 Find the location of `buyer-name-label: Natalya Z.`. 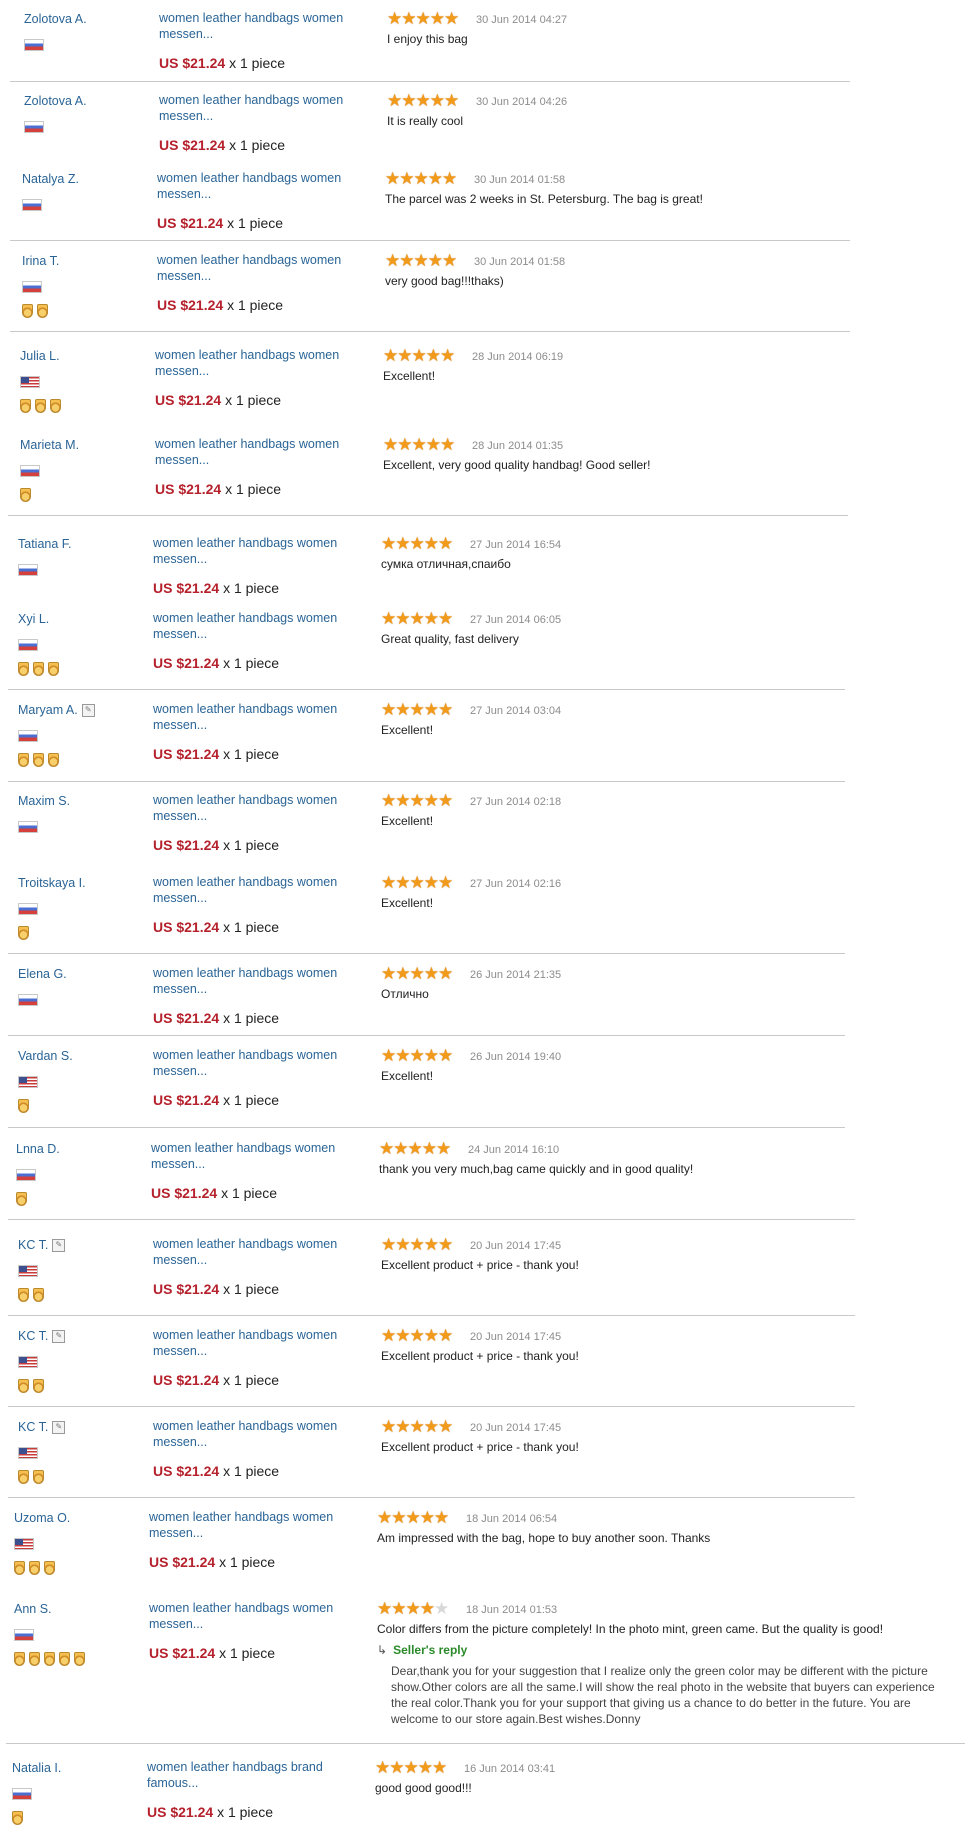

buyer-name-label: Natalya Z. is located at coordinates (50, 179).